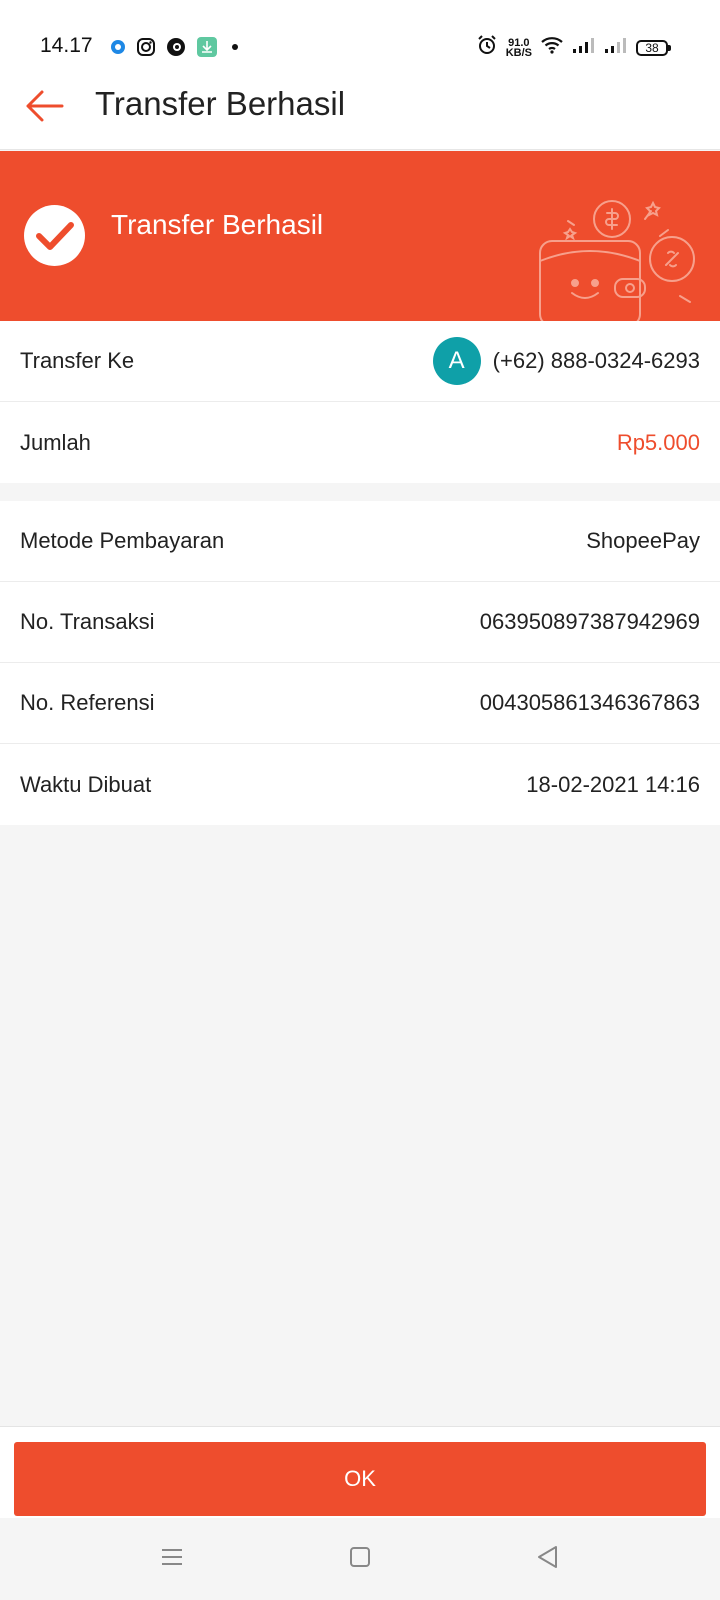  What do you see at coordinates (77, 360) in the screenshot?
I see `recipient-label: Transfer Ke` at bounding box center [77, 360].